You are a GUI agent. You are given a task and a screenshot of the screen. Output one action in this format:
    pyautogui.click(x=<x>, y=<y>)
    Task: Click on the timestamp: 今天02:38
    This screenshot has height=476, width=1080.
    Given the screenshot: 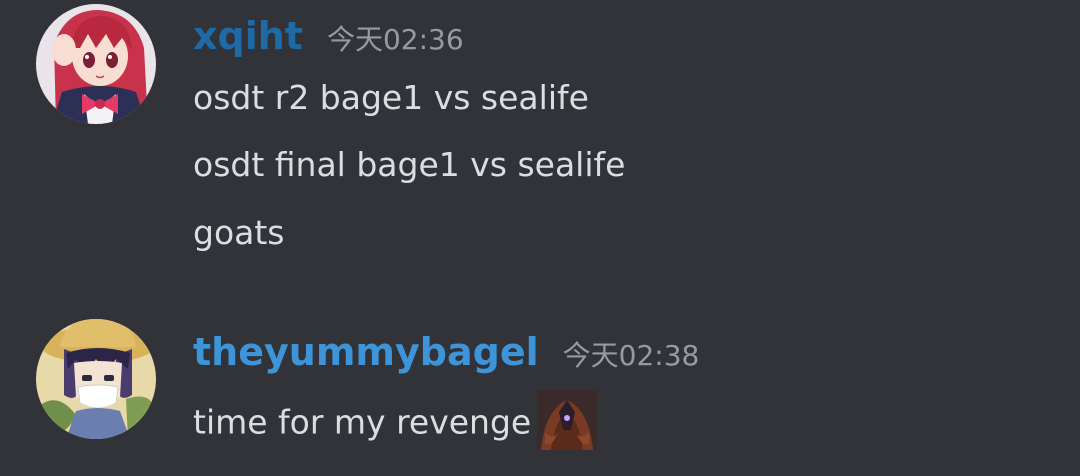 What is the action you would take?
    pyautogui.click(x=631, y=355)
    